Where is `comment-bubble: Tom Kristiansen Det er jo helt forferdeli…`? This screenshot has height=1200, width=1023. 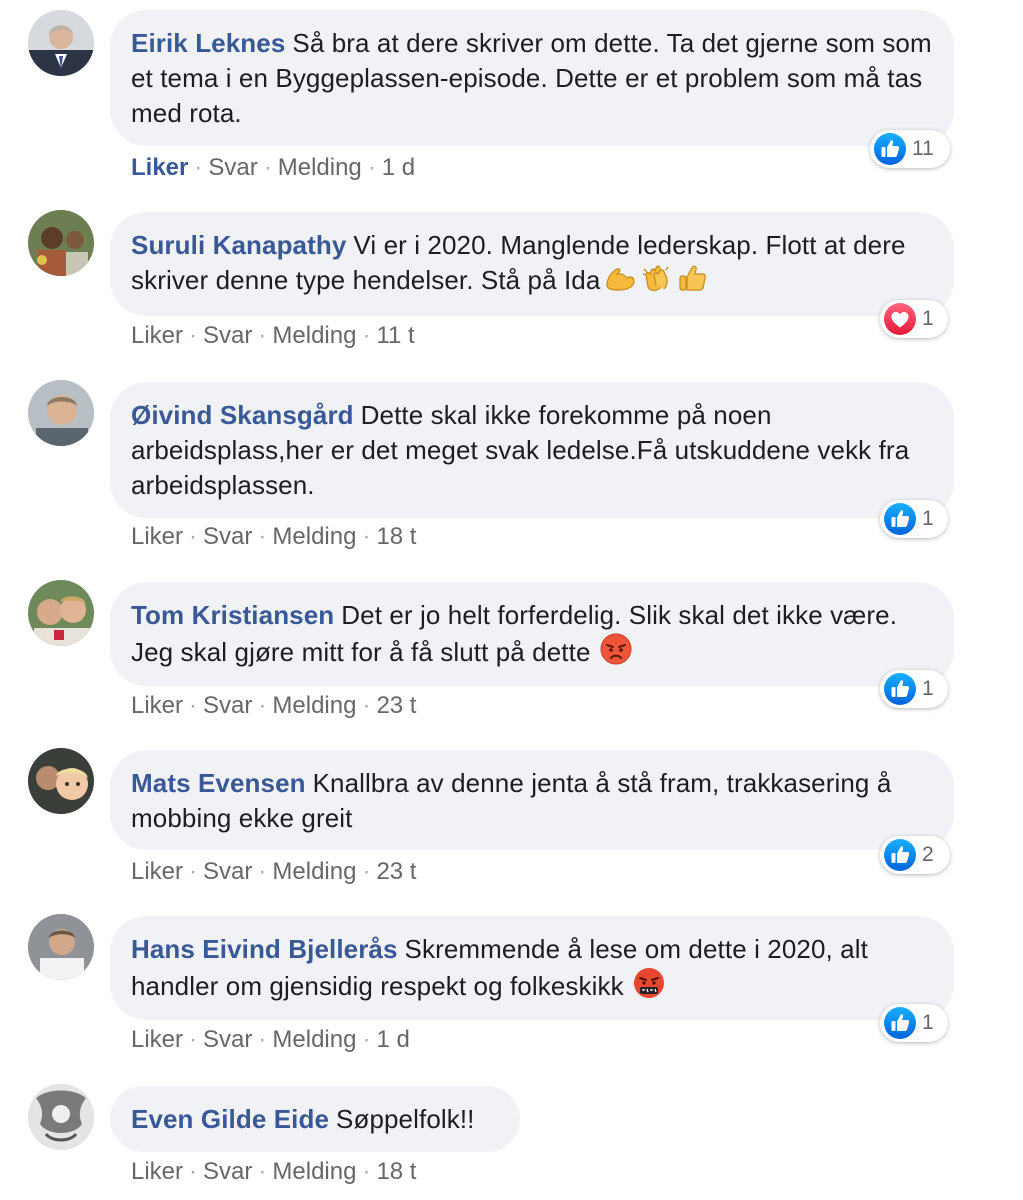
comment-bubble: Tom Kristiansen Det er jo helt forferdeli… is located at coordinates (532, 634).